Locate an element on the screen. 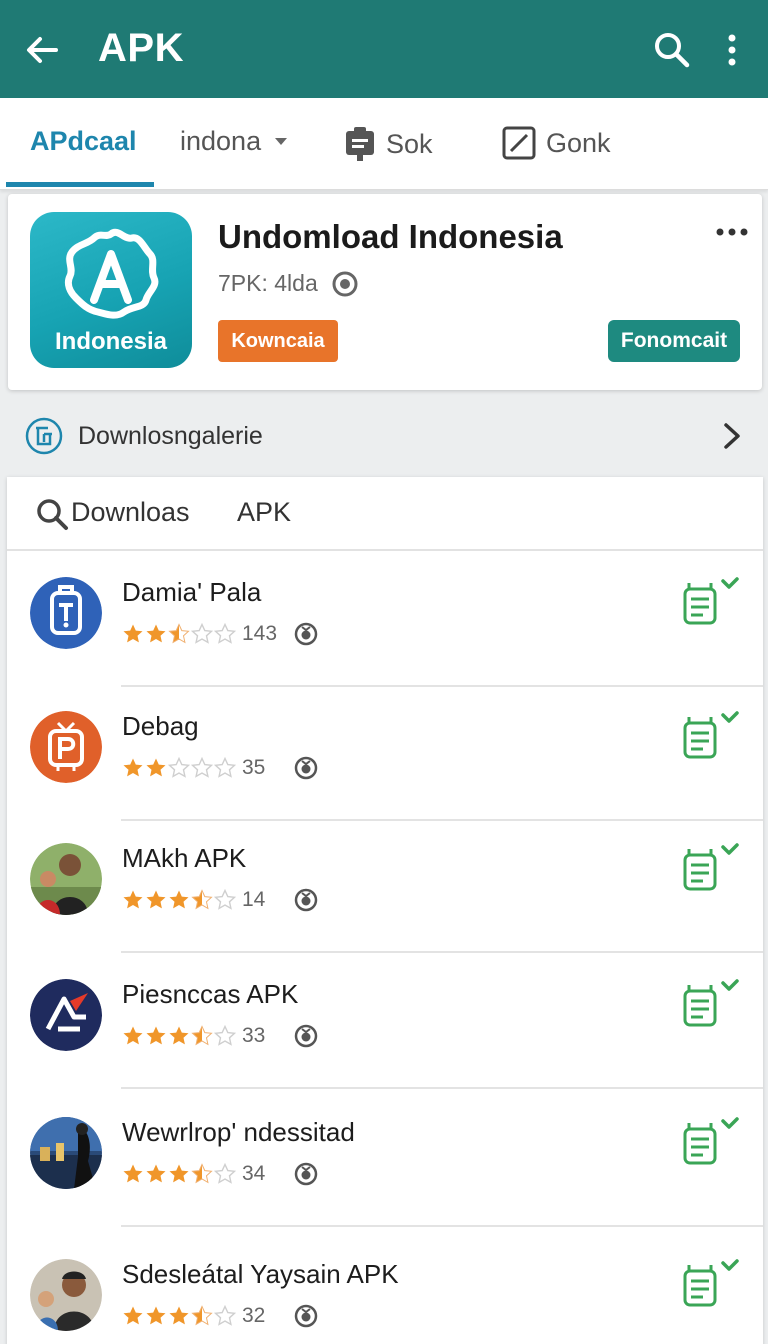 The width and height of the screenshot is (768, 1344). more-horiz-icon is located at coordinates (732, 232).